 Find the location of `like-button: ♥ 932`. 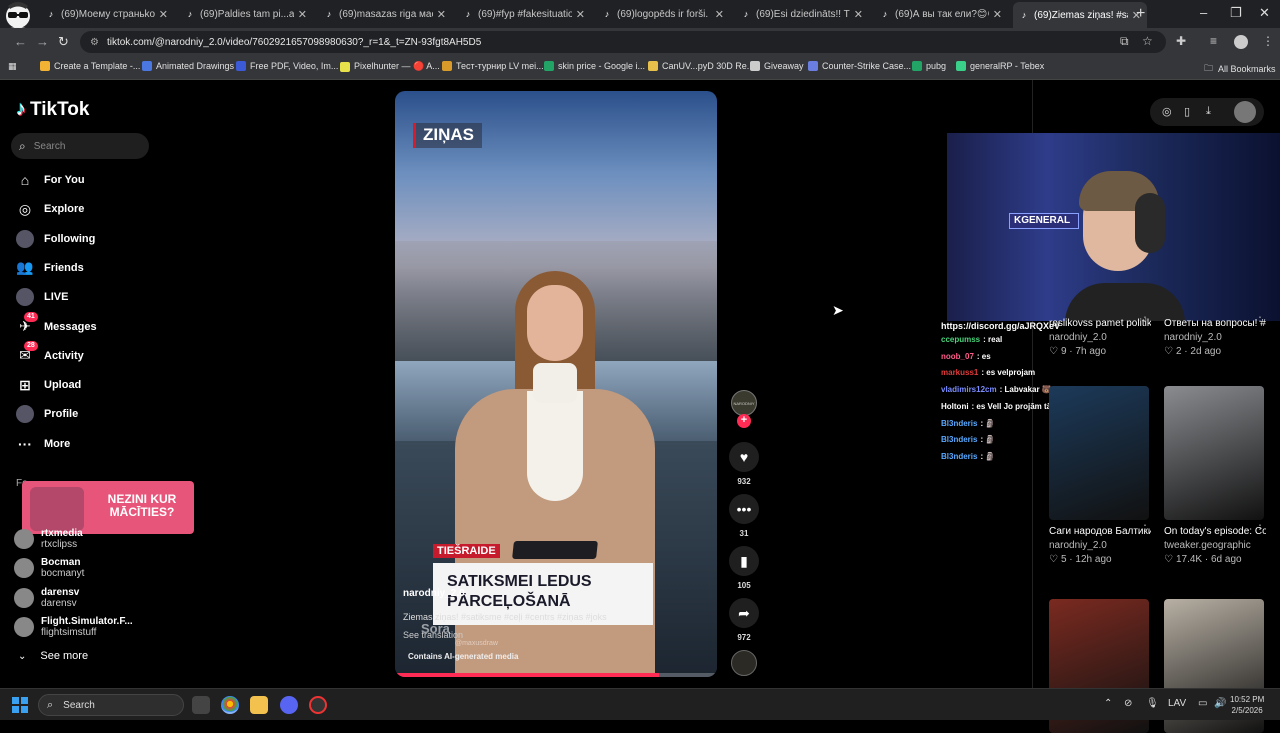

like-button: ♥ 932 is located at coordinates (744, 464).